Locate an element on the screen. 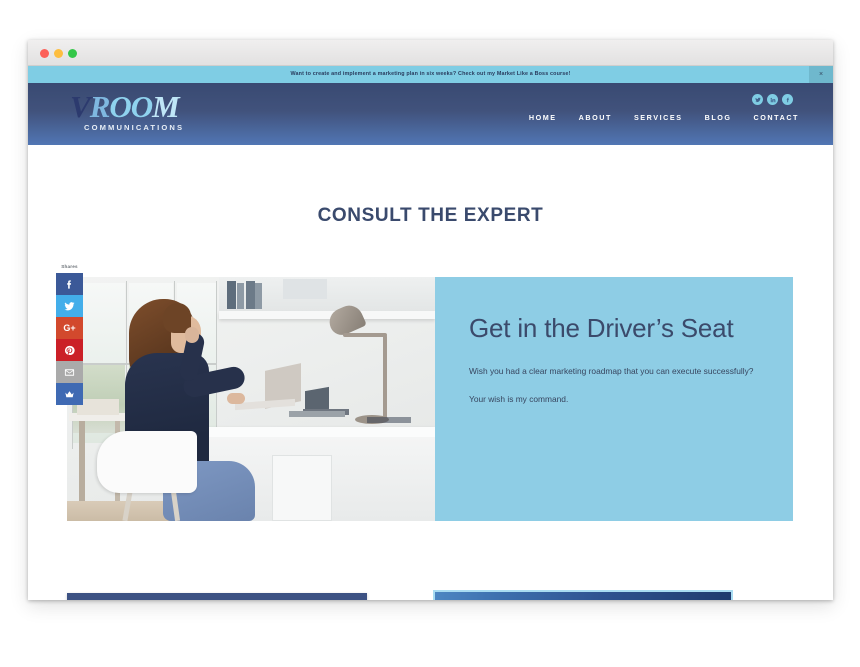 Image resolution: width=860 pixels, height=667 pixels. share-rail: Shares G+ is located at coordinates (69, 333).